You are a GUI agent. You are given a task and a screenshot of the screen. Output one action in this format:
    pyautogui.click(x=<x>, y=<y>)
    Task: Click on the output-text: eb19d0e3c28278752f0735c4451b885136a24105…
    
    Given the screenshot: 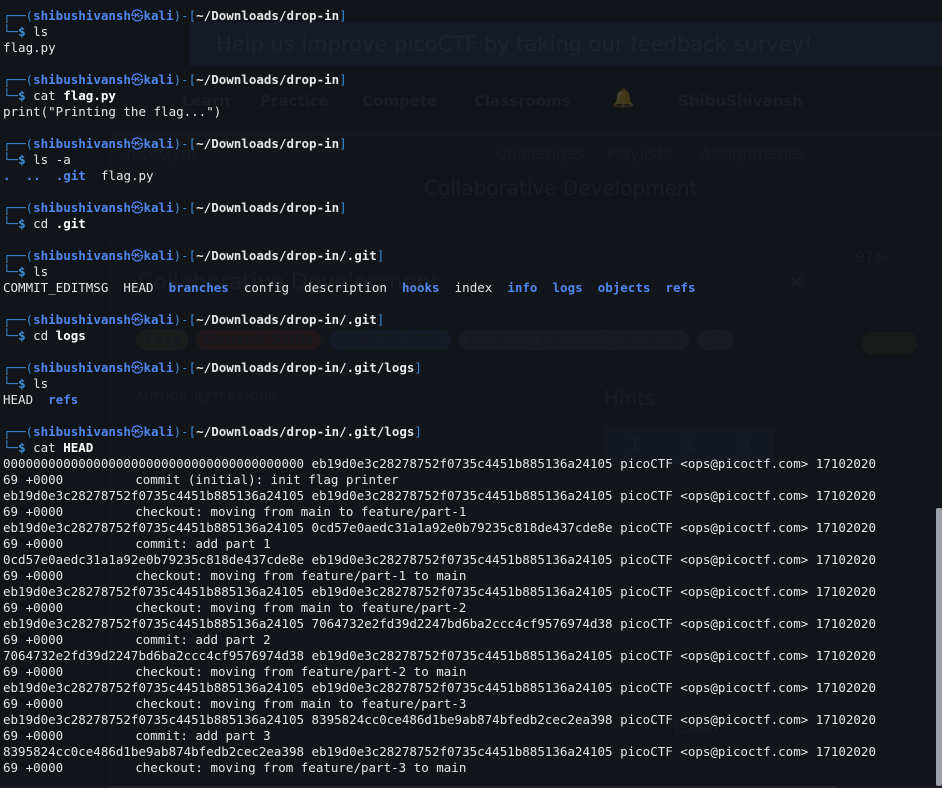 What is the action you would take?
    pyautogui.click(x=439, y=719)
    